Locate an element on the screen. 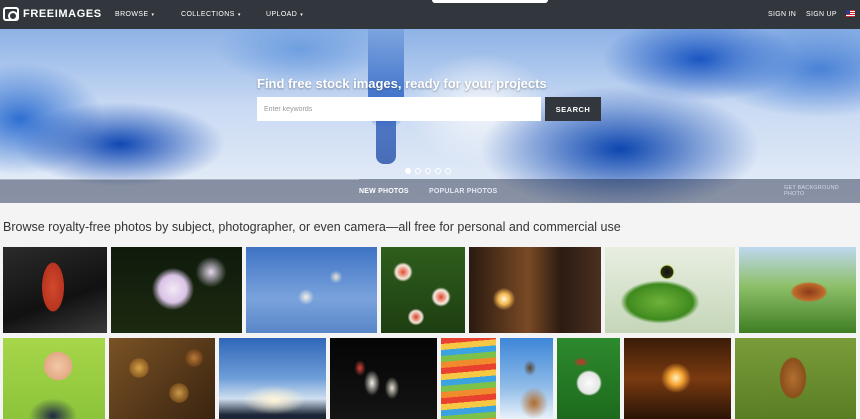 The image size is (860, 419). nav-collections: COLLECTIONS ▾ is located at coordinates (211, 14).